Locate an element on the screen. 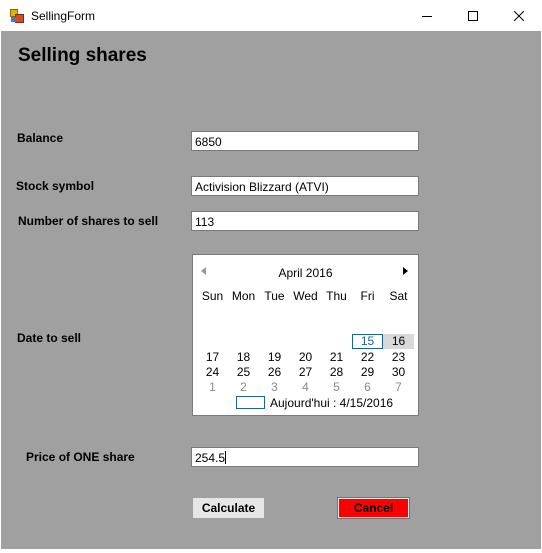 This screenshot has height=553, width=542. chevron-right-icon is located at coordinates (406, 271).